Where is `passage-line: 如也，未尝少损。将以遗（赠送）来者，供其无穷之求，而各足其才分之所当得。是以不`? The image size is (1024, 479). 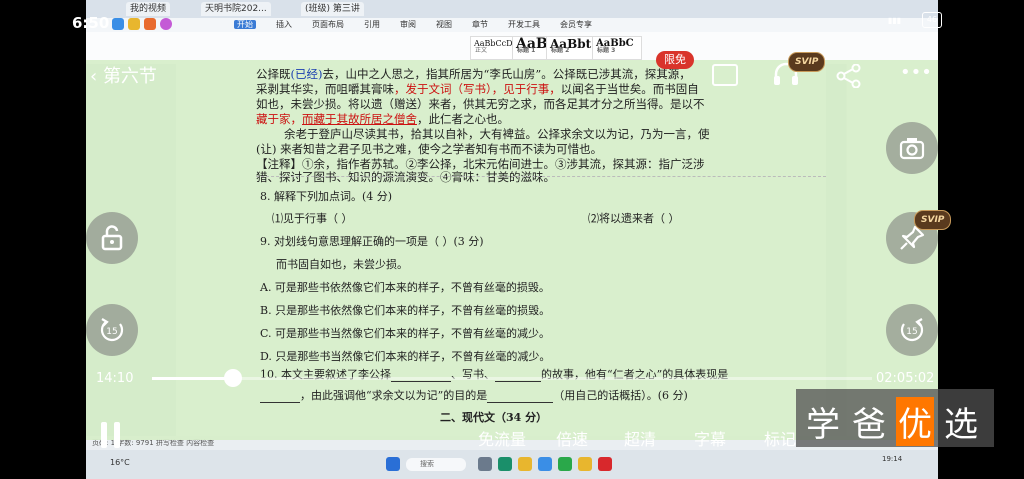 passage-line: 如也，未尝少损。将以遗（赠送）来者，供其无穷之求，而各足其才分之所当得。是以不 is located at coordinates (480, 104).